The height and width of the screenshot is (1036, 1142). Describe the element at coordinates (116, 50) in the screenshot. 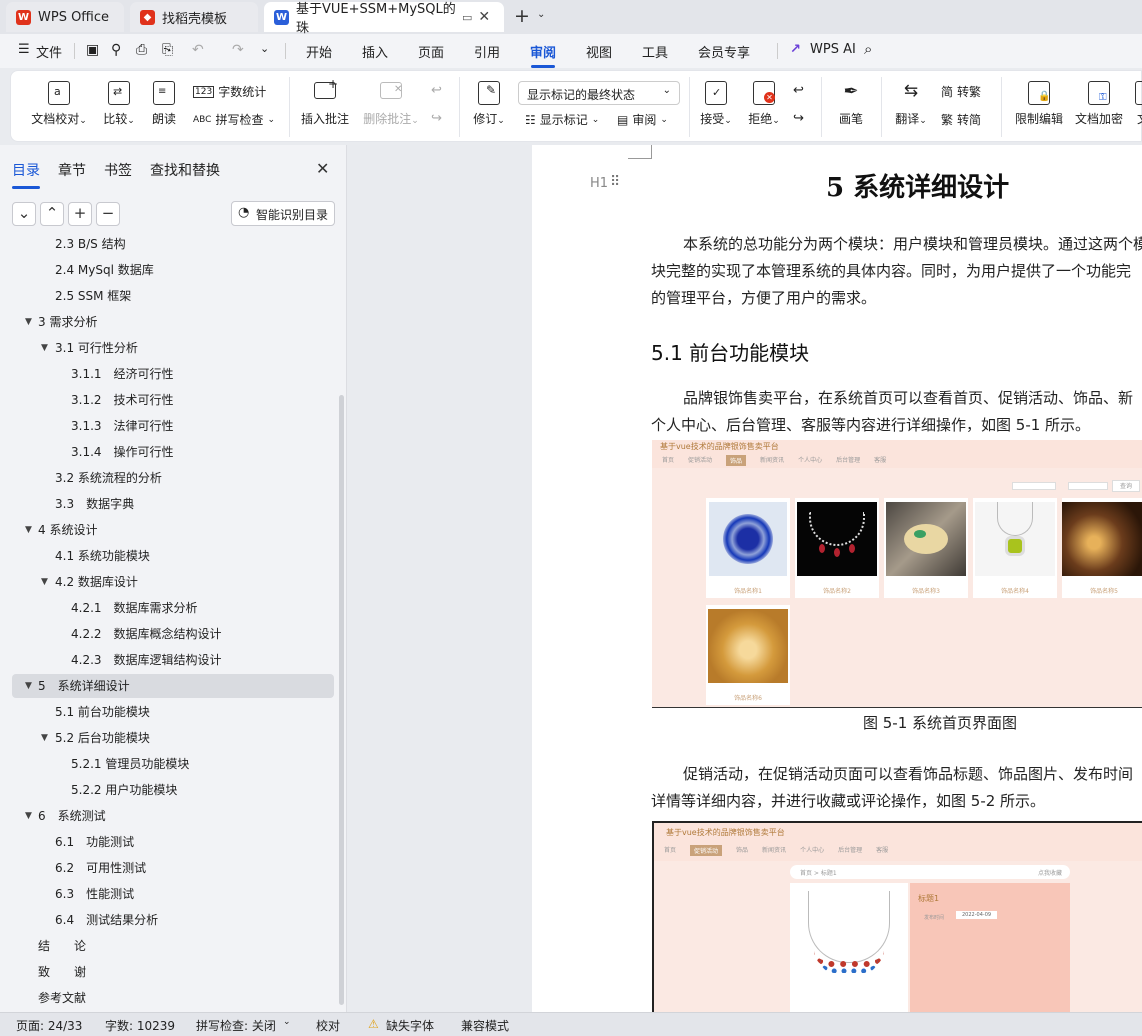

I see `share-icon: ⚲` at that location.